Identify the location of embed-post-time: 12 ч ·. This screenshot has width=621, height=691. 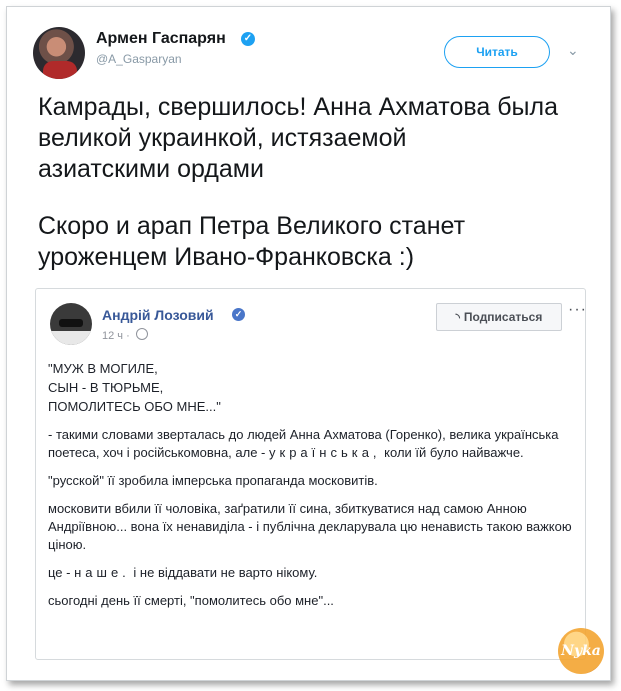
(125, 335).